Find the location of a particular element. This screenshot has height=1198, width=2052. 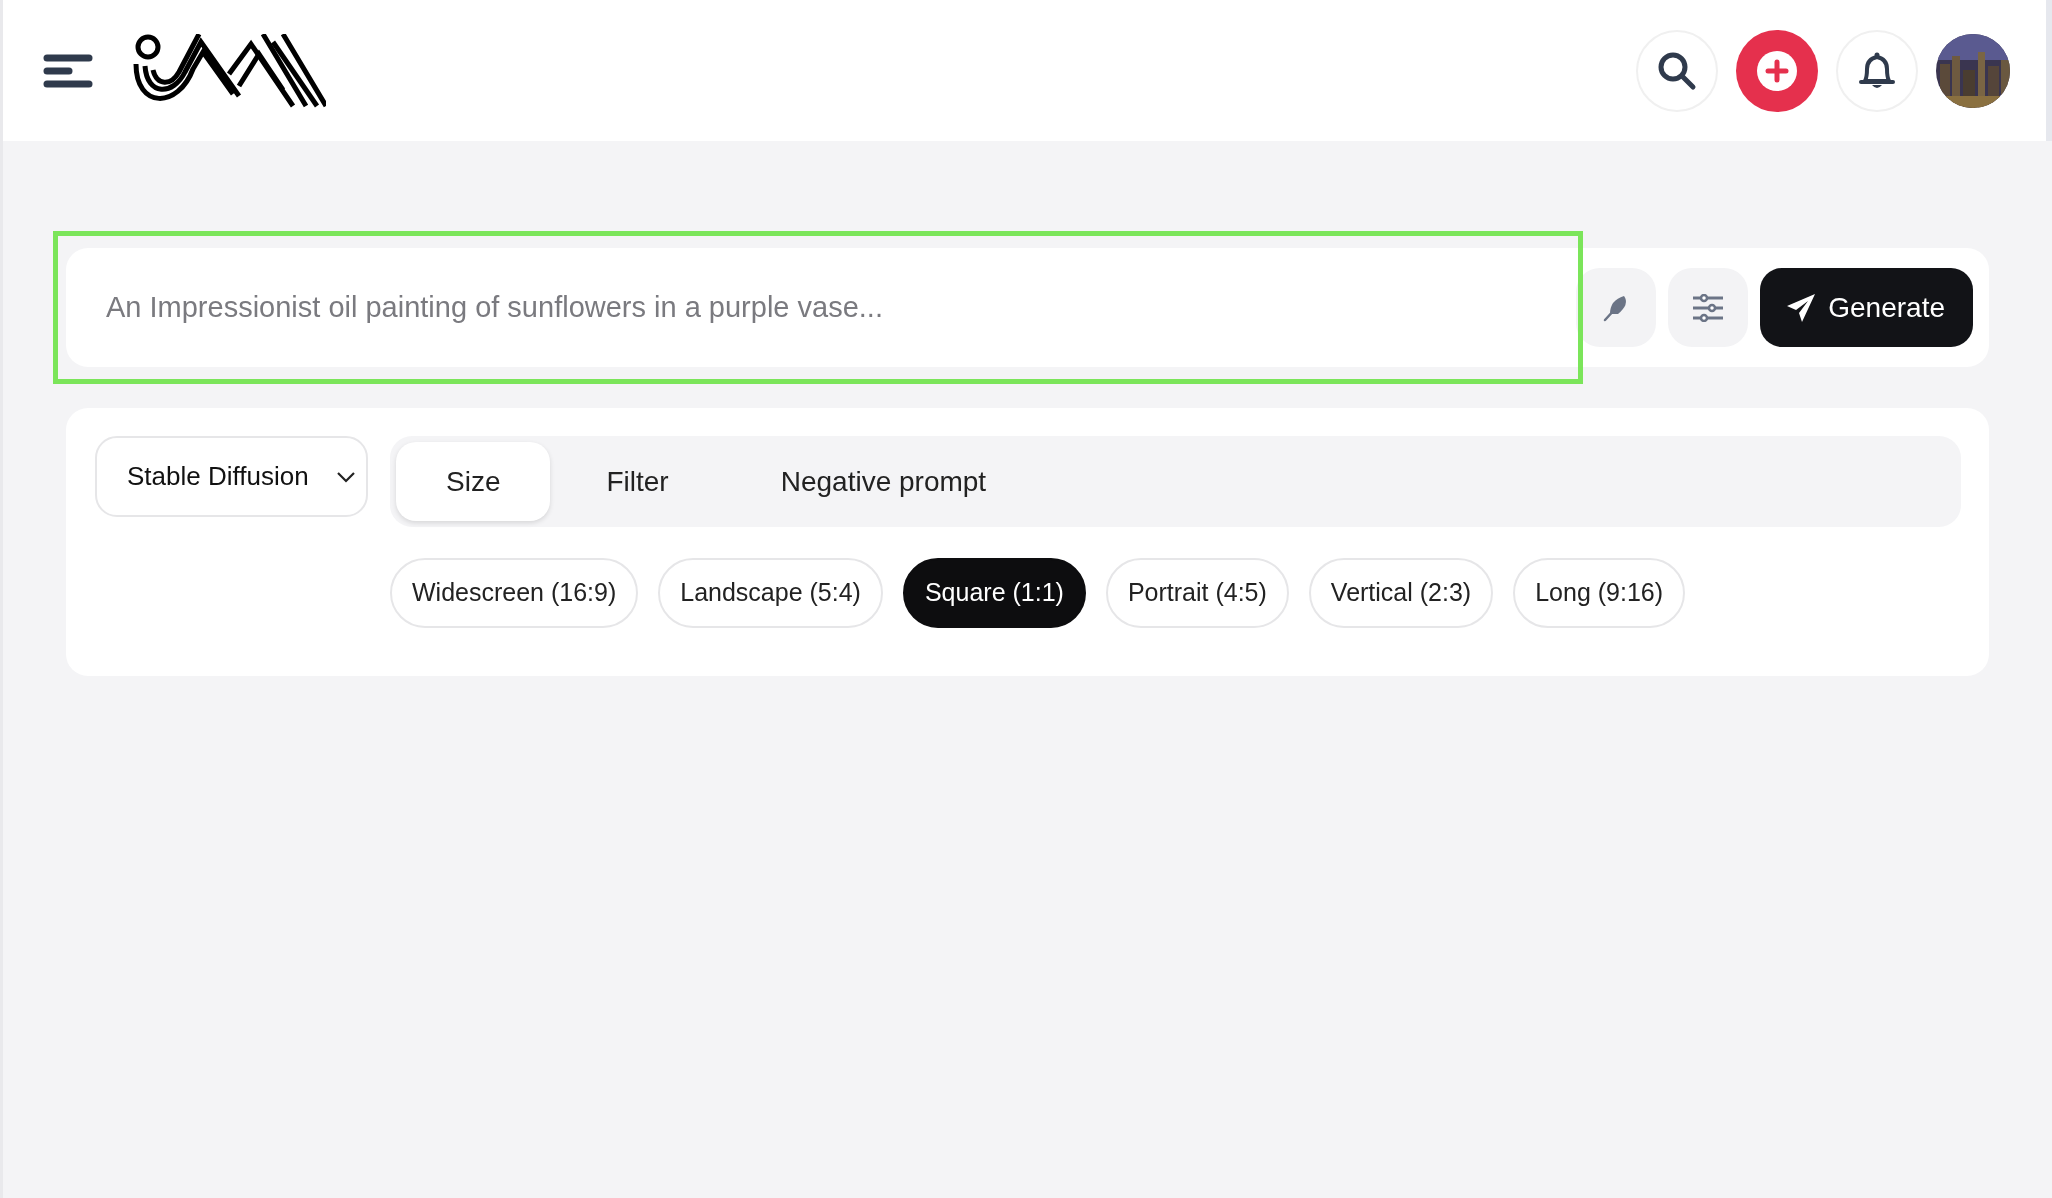

size-option: Long (9:16) is located at coordinates (1599, 593).